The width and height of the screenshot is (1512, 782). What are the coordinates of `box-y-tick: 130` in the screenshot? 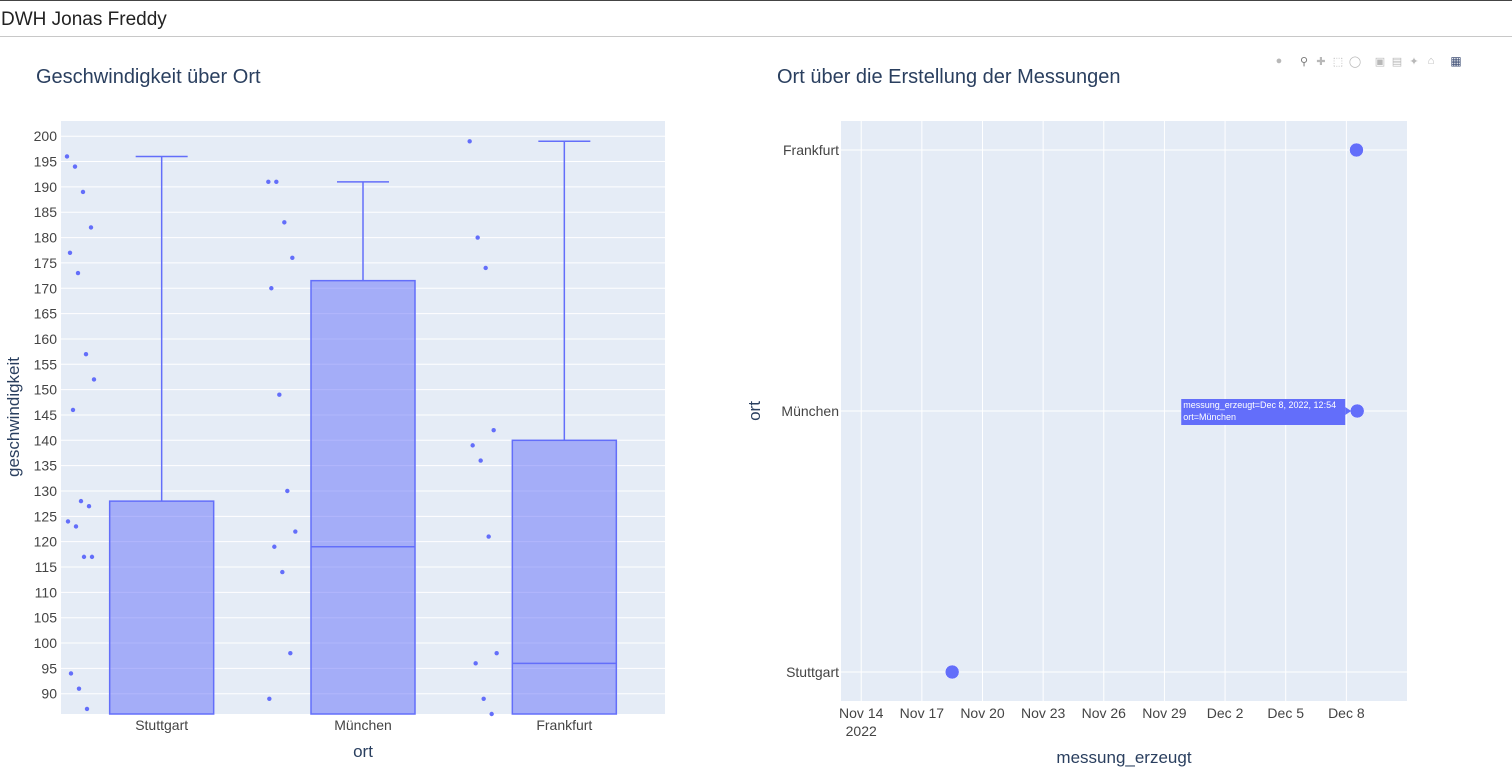 It's located at (46, 491).